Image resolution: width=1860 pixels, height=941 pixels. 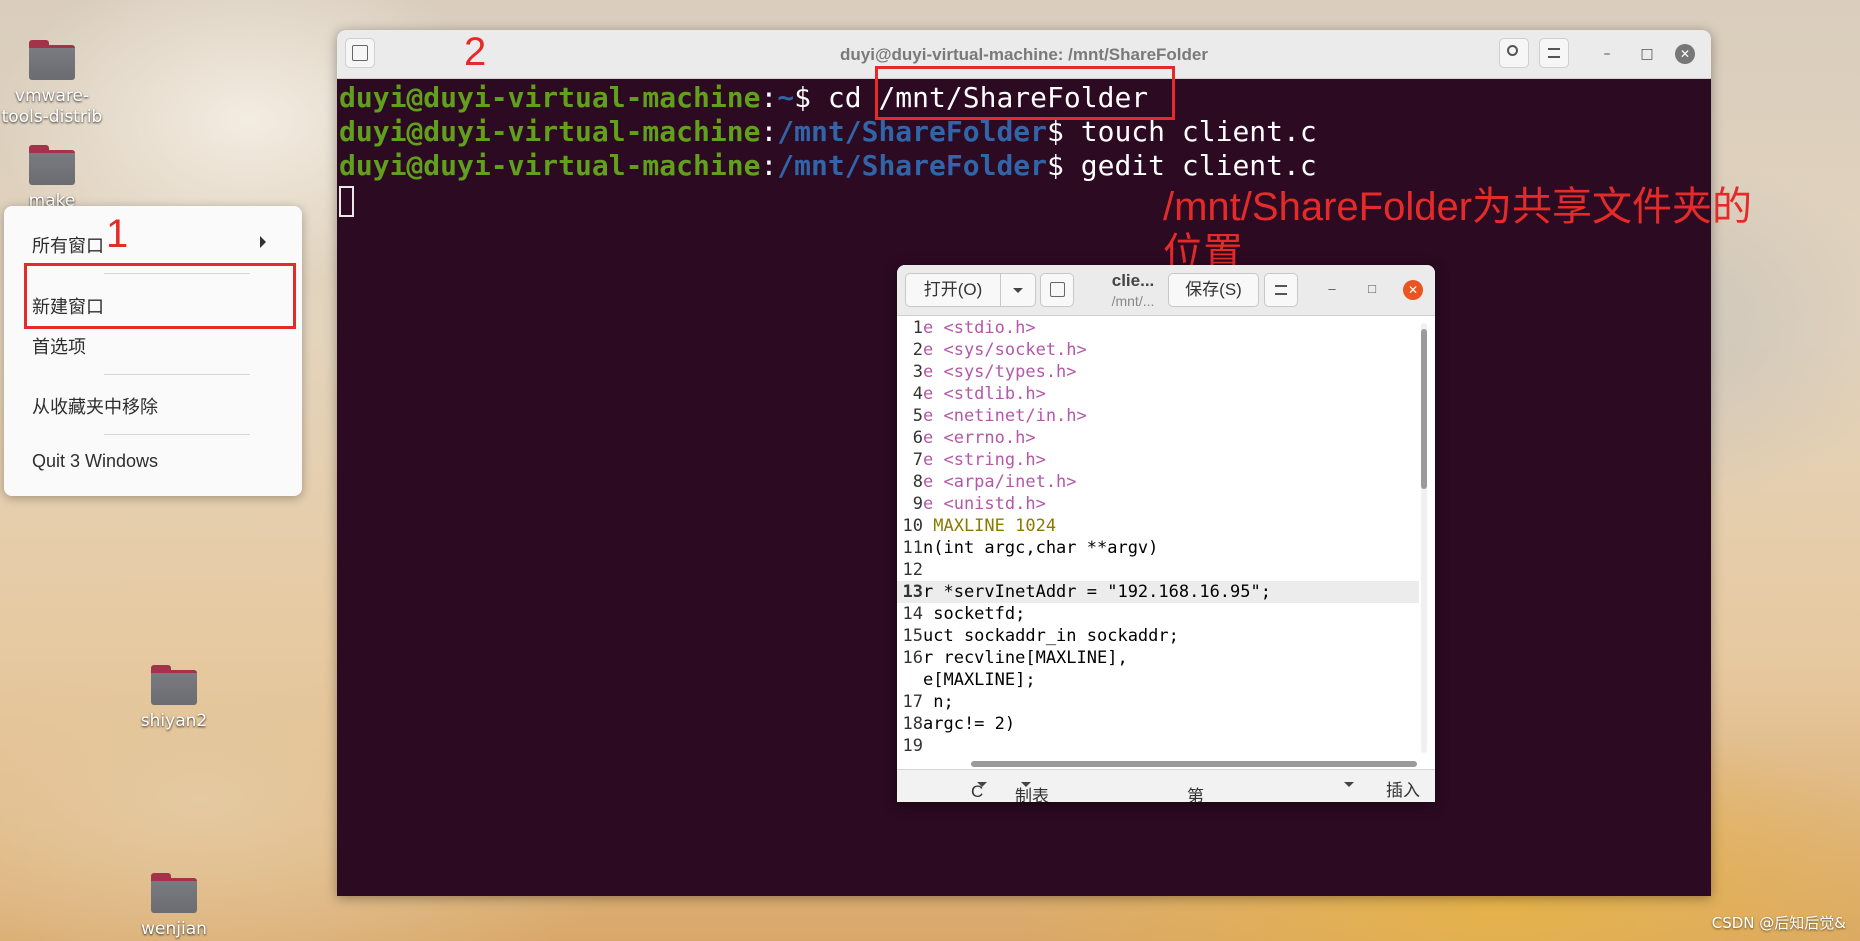 What do you see at coordinates (475, 52) in the screenshot?
I see `step-number-2: 2` at bounding box center [475, 52].